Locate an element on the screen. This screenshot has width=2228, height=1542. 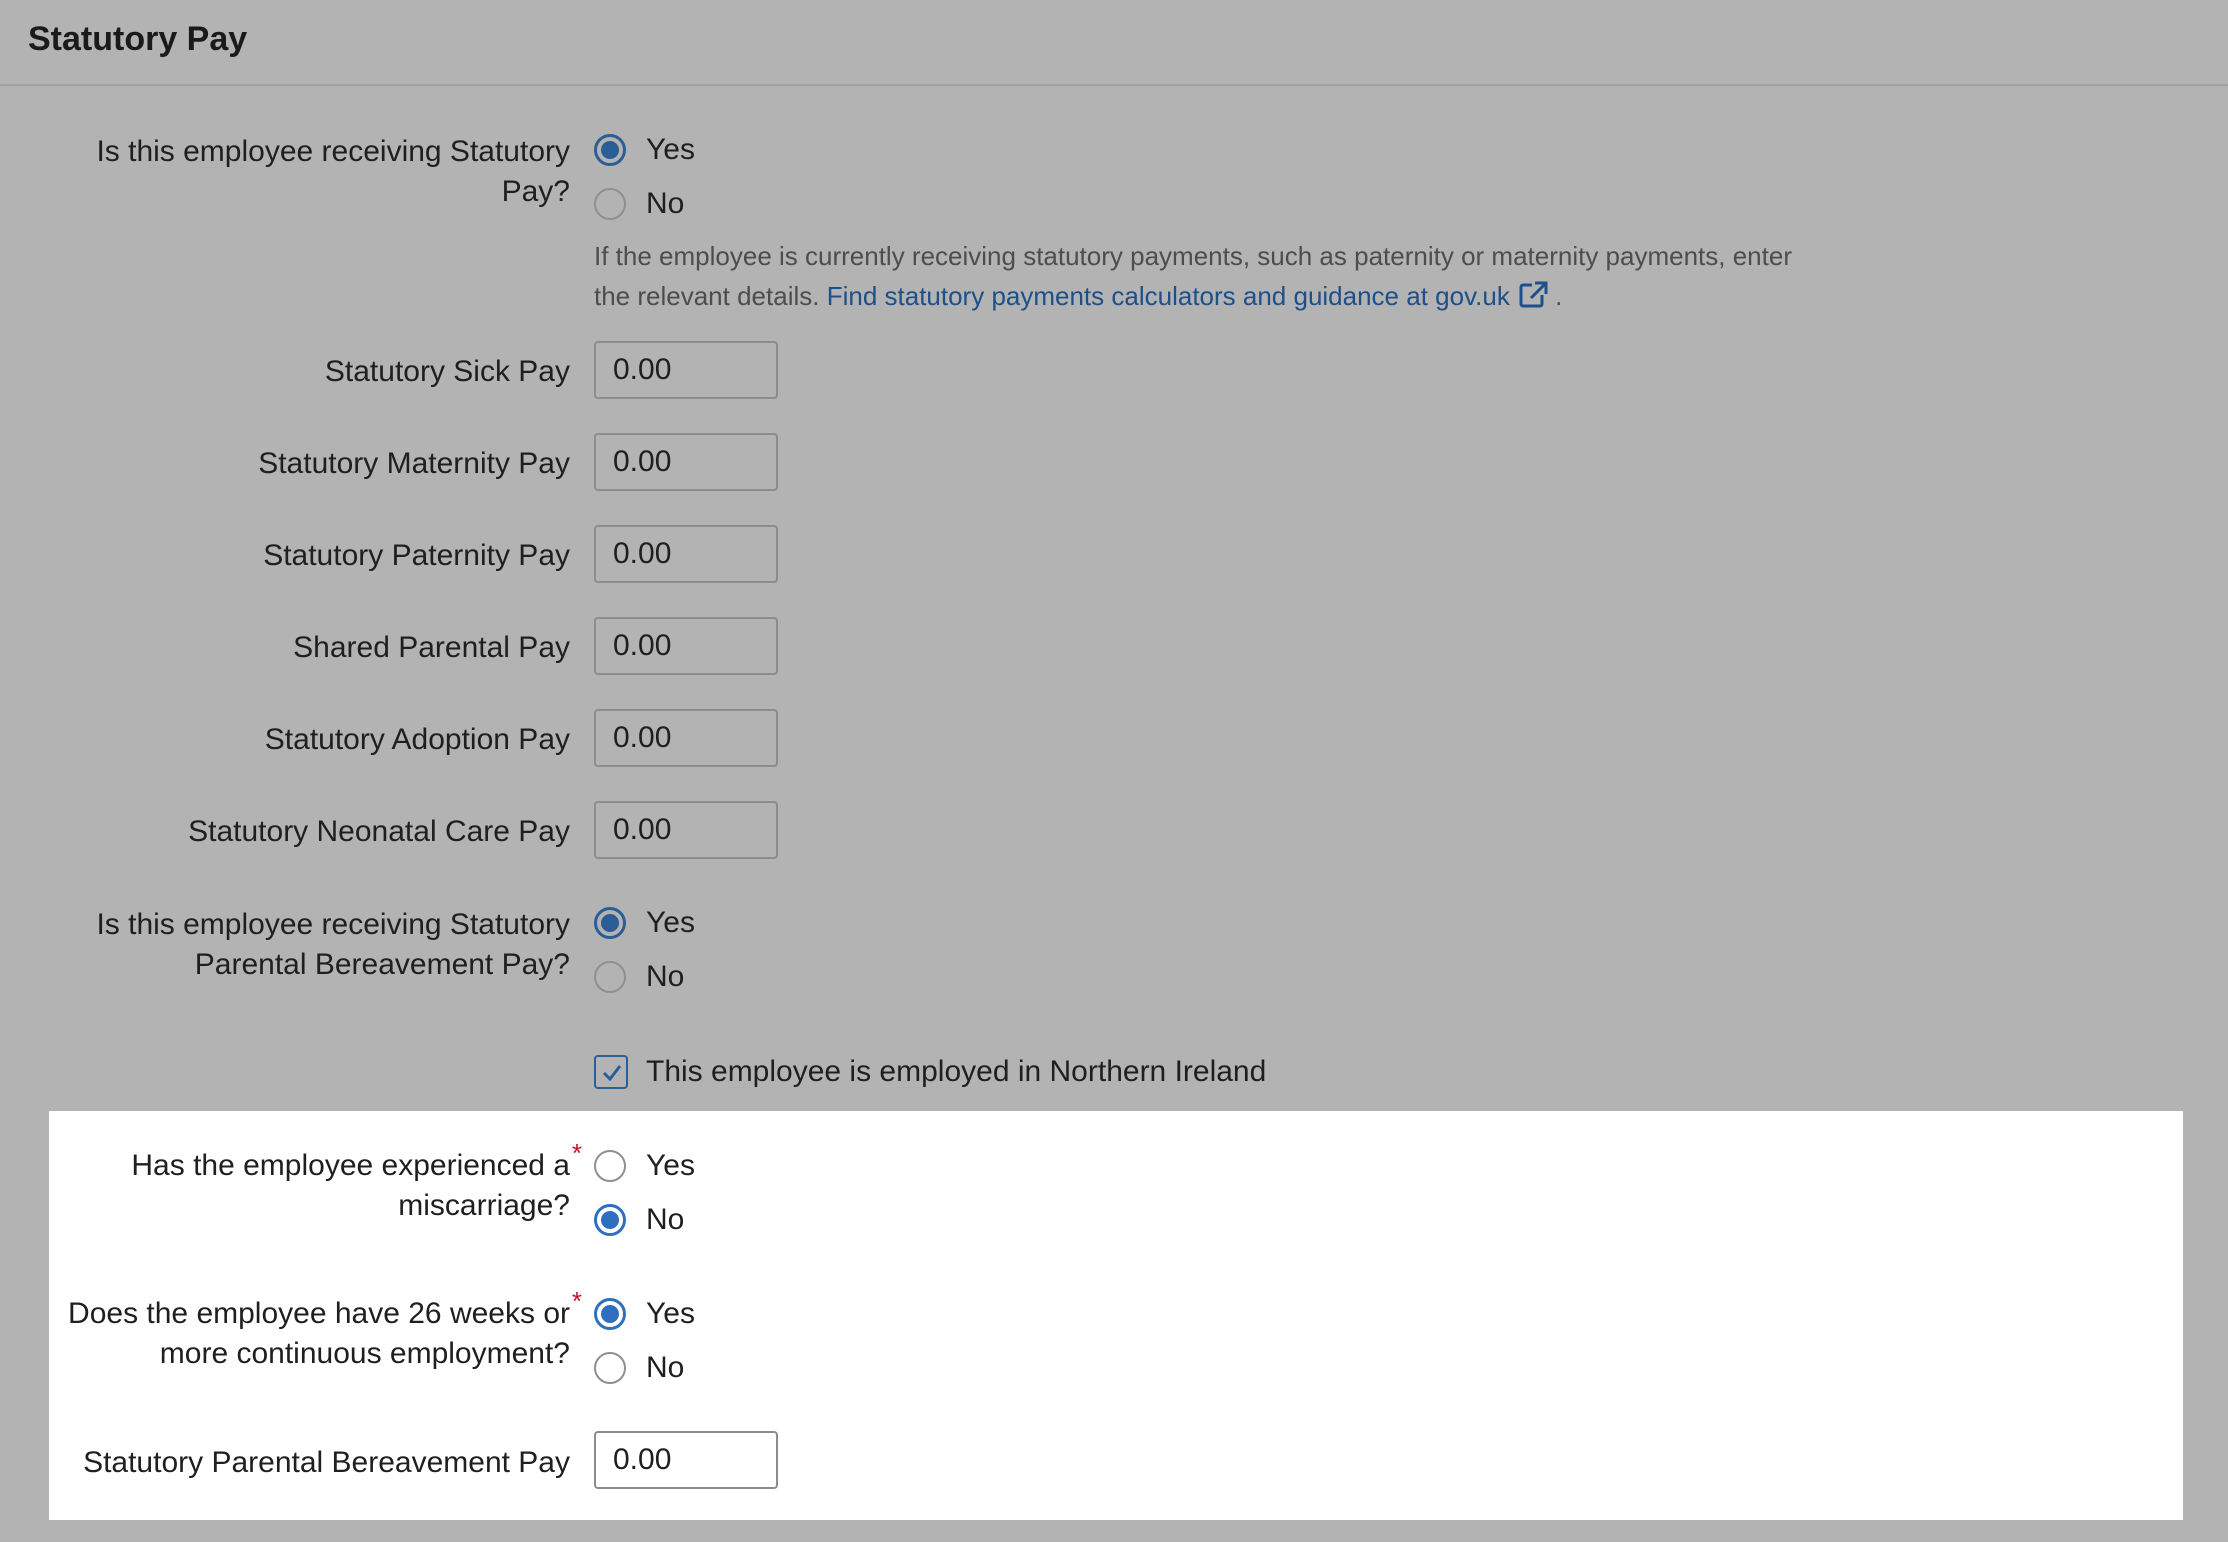
continuous-employment-yes-option: Yes is located at coordinates (644, 1314).